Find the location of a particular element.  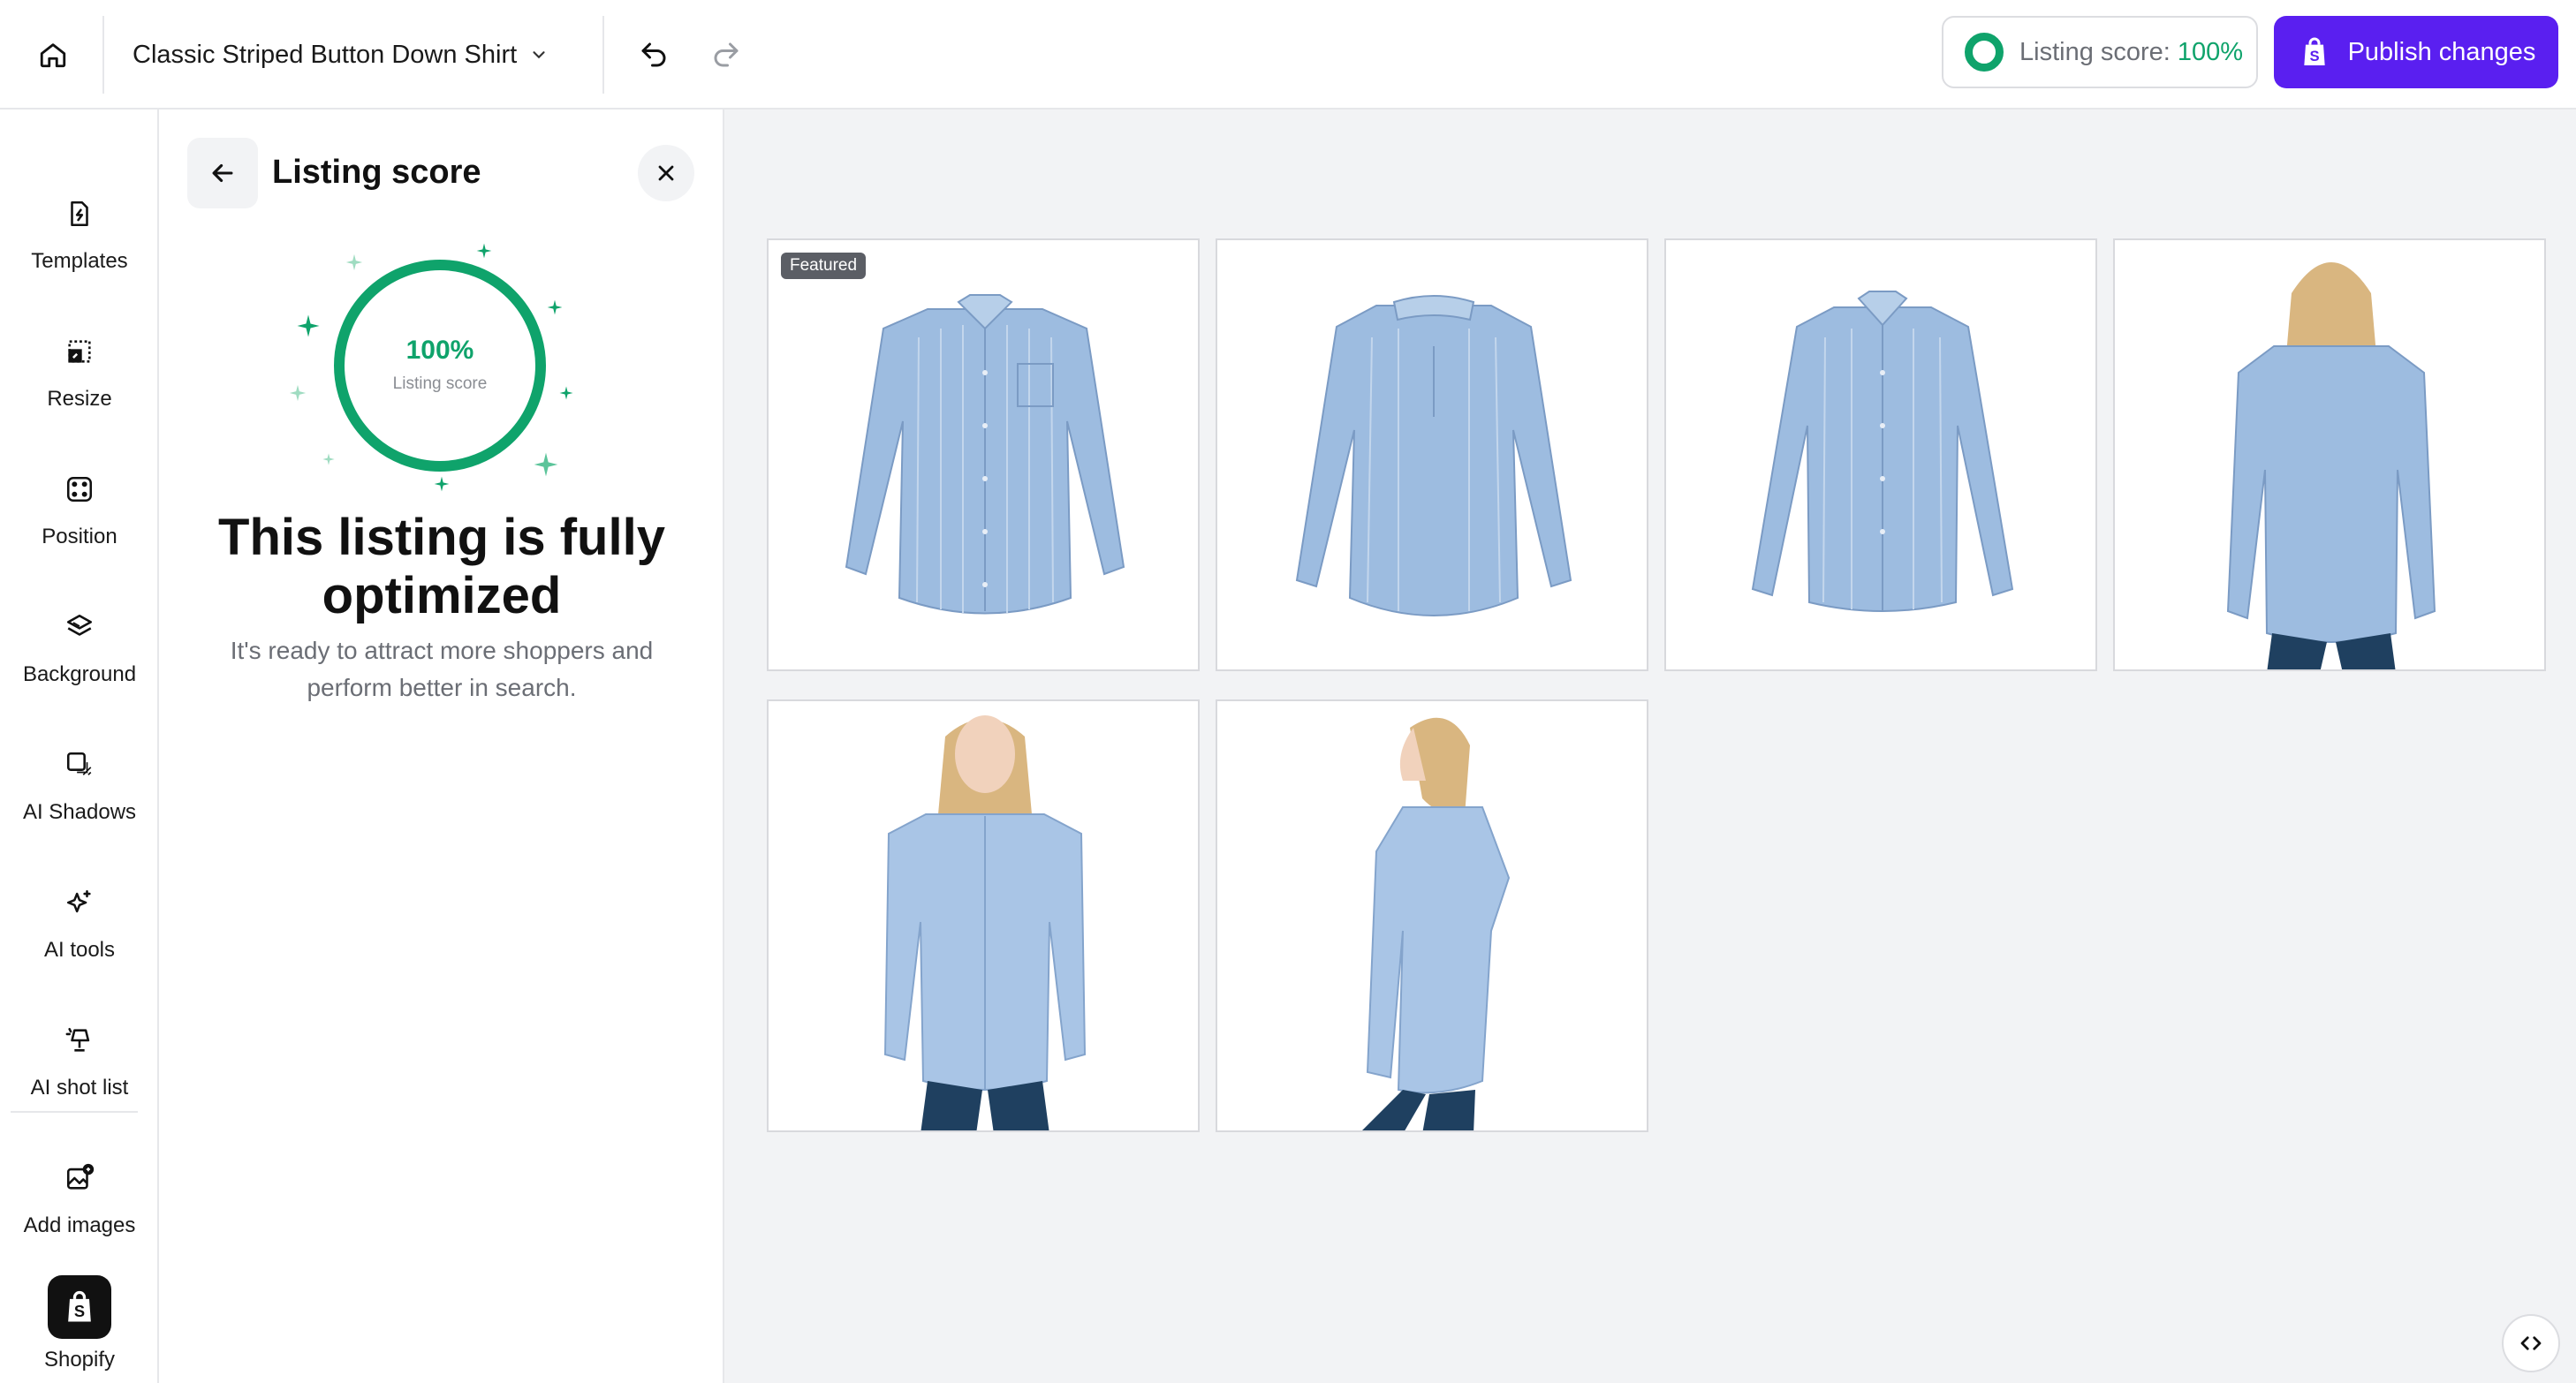

undo-button is located at coordinates (654, 54).